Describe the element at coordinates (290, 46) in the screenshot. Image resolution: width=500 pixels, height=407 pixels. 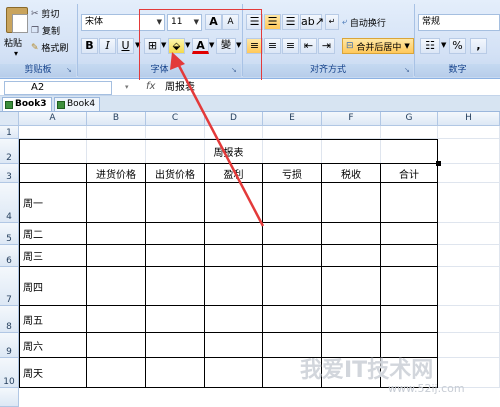
I see `align-right-button: ≡` at that location.